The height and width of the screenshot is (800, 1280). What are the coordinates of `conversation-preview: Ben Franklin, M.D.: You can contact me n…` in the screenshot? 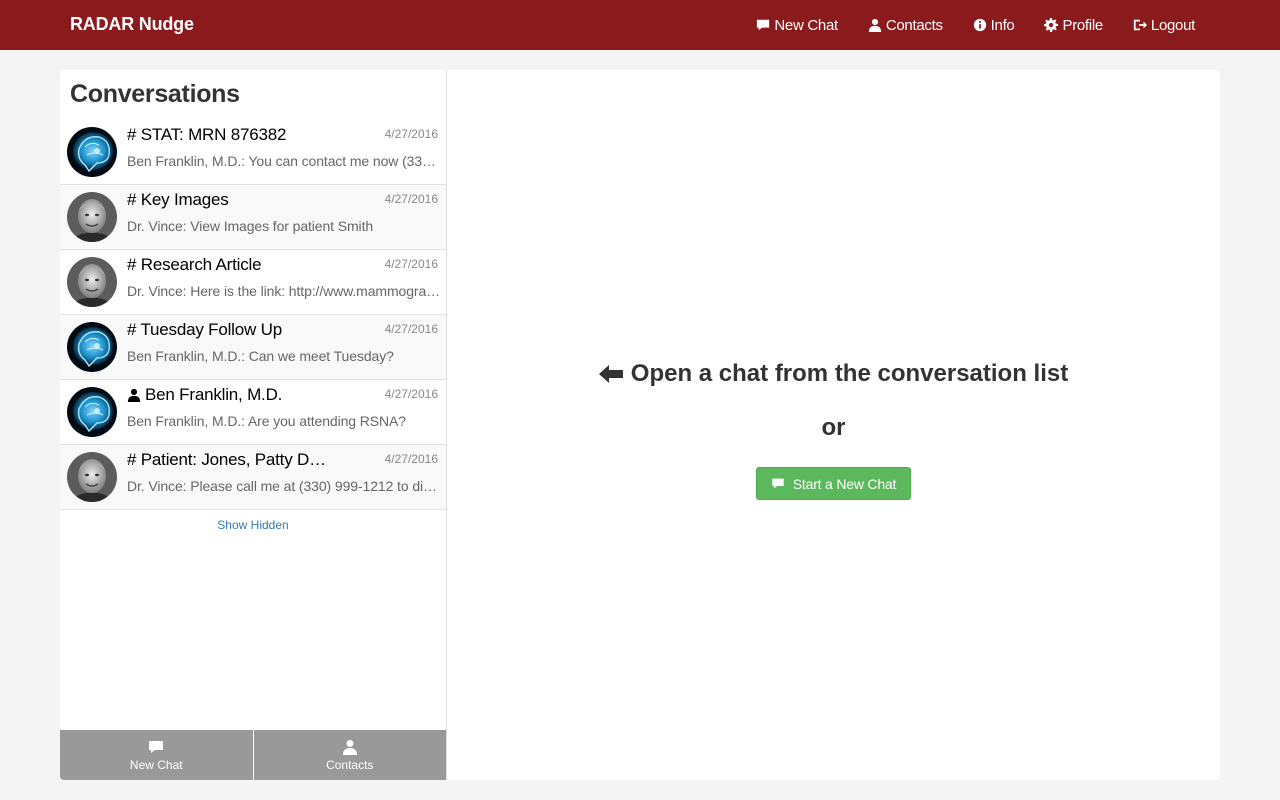 It's located at (284, 161).